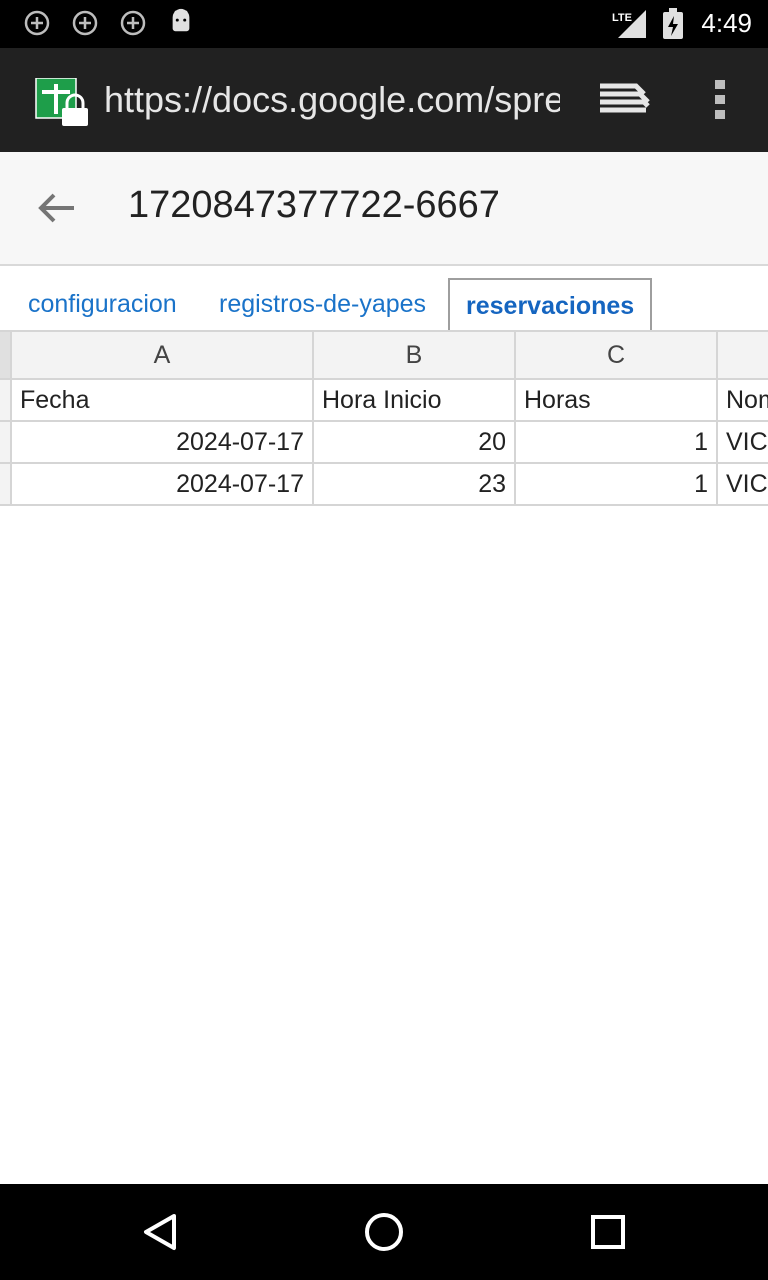 This screenshot has width=768, height=1280. Describe the element at coordinates (314, 205) in the screenshot. I see `document-title: 1720847377722-6667` at that location.